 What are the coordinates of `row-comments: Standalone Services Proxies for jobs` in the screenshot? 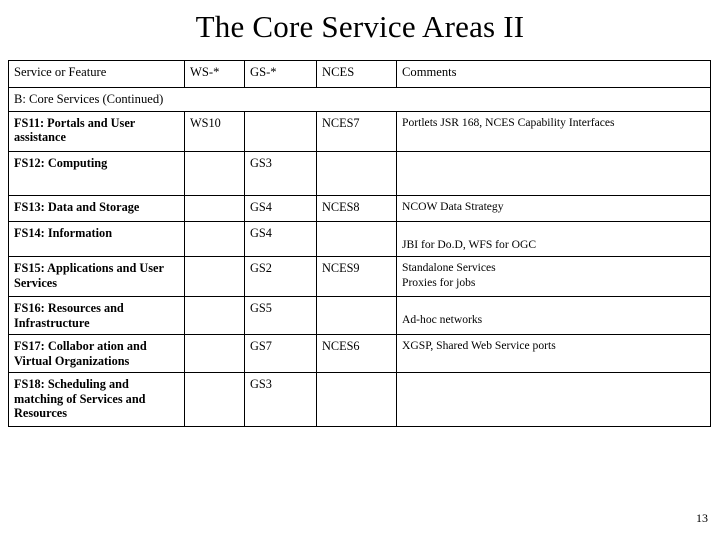 It's located at (553, 276).